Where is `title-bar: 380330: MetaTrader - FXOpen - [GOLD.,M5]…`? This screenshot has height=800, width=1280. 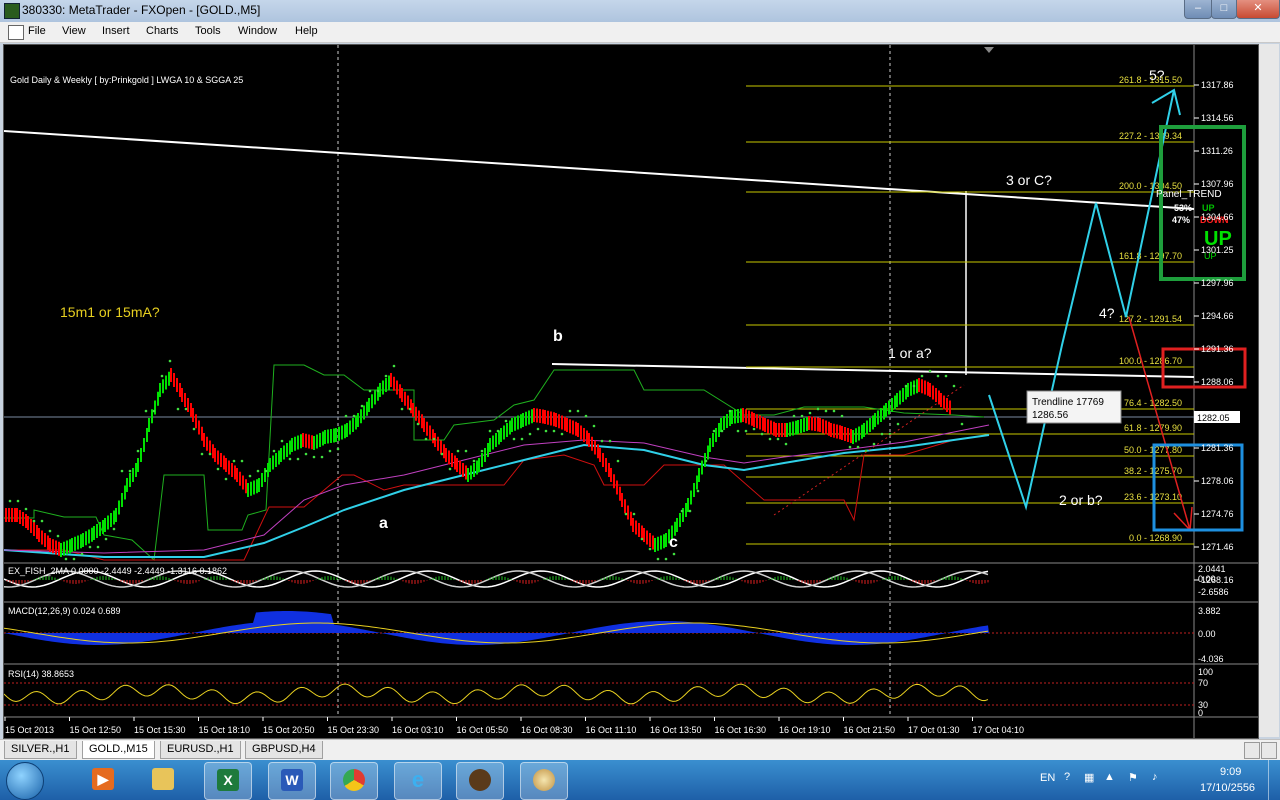 title-bar: 380330: MetaTrader - FXOpen - [GOLD.,M5]… is located at coordinates (640, 11).